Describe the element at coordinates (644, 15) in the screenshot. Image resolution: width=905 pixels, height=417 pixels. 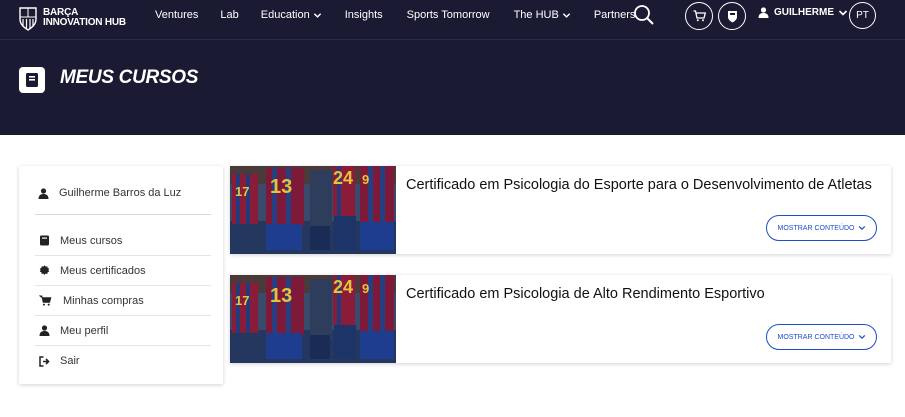
I see `search-icon` at that location.